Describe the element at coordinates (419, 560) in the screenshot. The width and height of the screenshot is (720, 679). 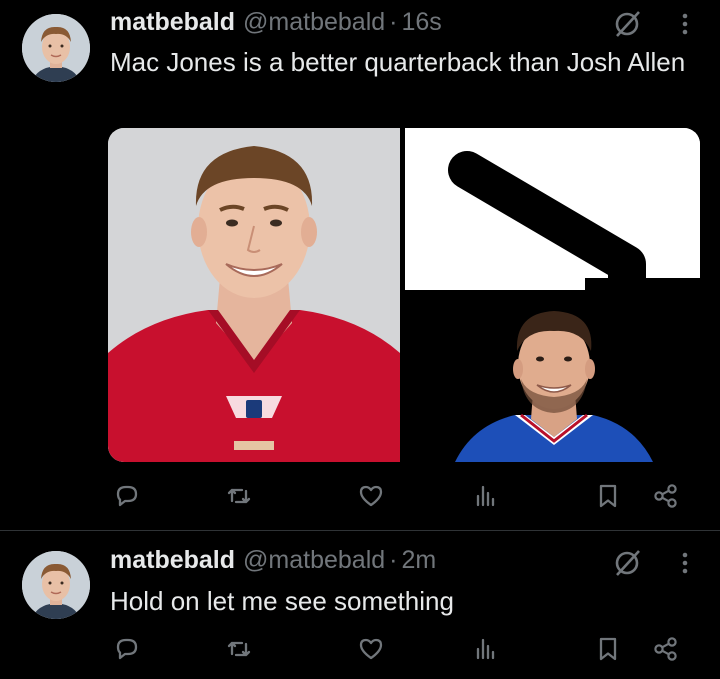
I see `timestamp: 2m` at that location.